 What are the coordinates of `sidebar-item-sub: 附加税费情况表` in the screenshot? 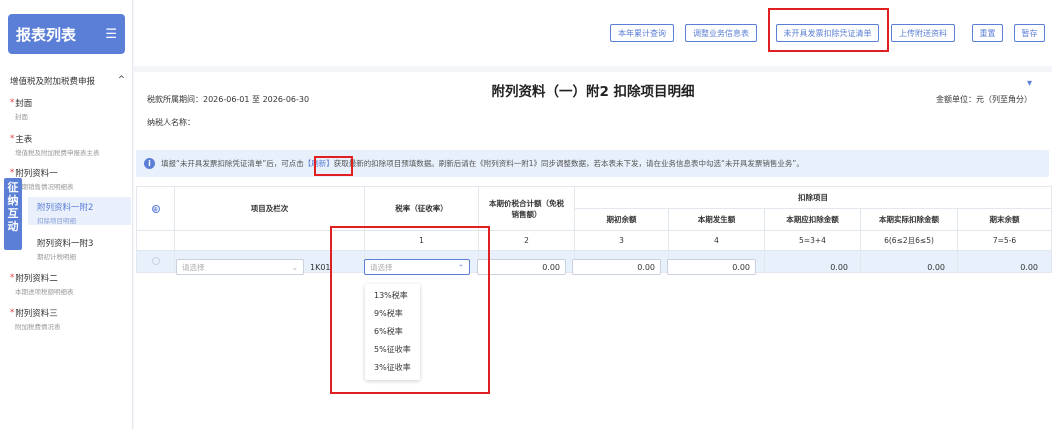 It's located at (38, 327).